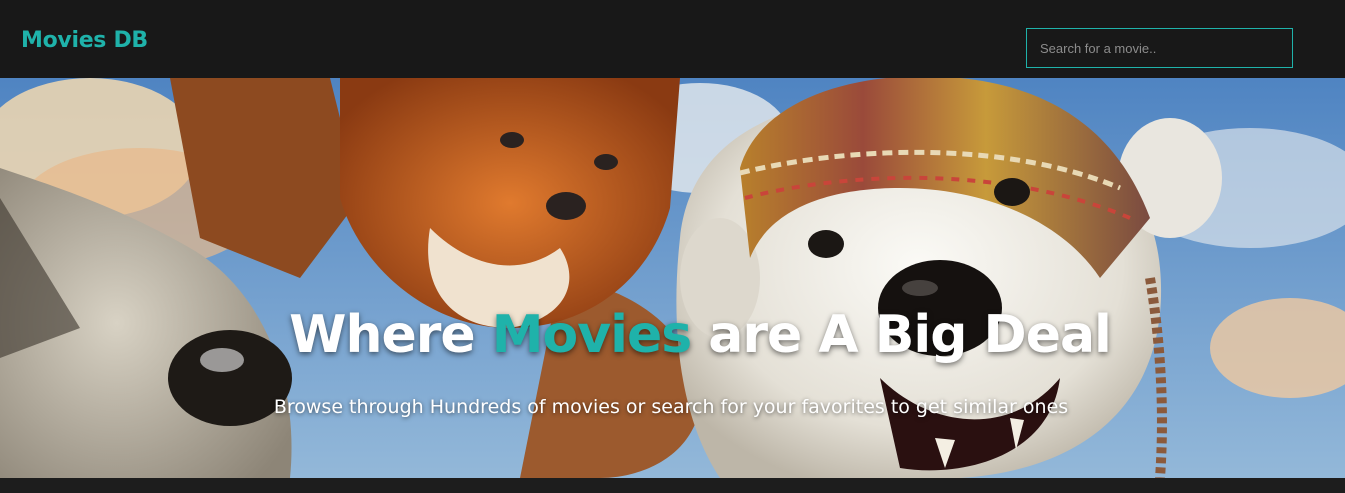  What do you see at coordinates (591, 335) in the screenshot?
I see `hero-title-accent: Movies` at bounding box center [591, 335].